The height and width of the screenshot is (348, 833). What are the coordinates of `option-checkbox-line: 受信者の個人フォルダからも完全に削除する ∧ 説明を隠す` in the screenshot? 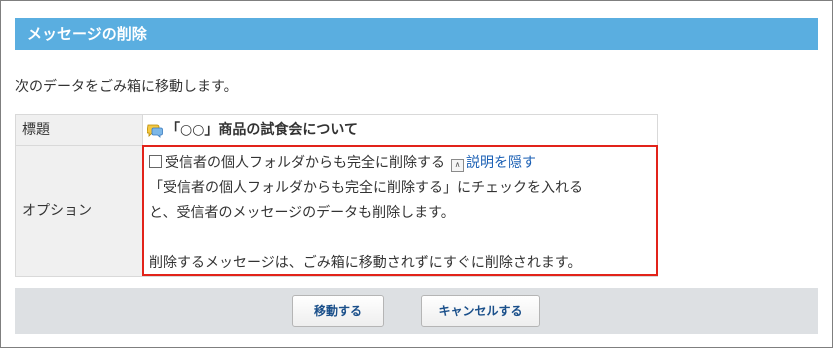 It's located at (402, 163).